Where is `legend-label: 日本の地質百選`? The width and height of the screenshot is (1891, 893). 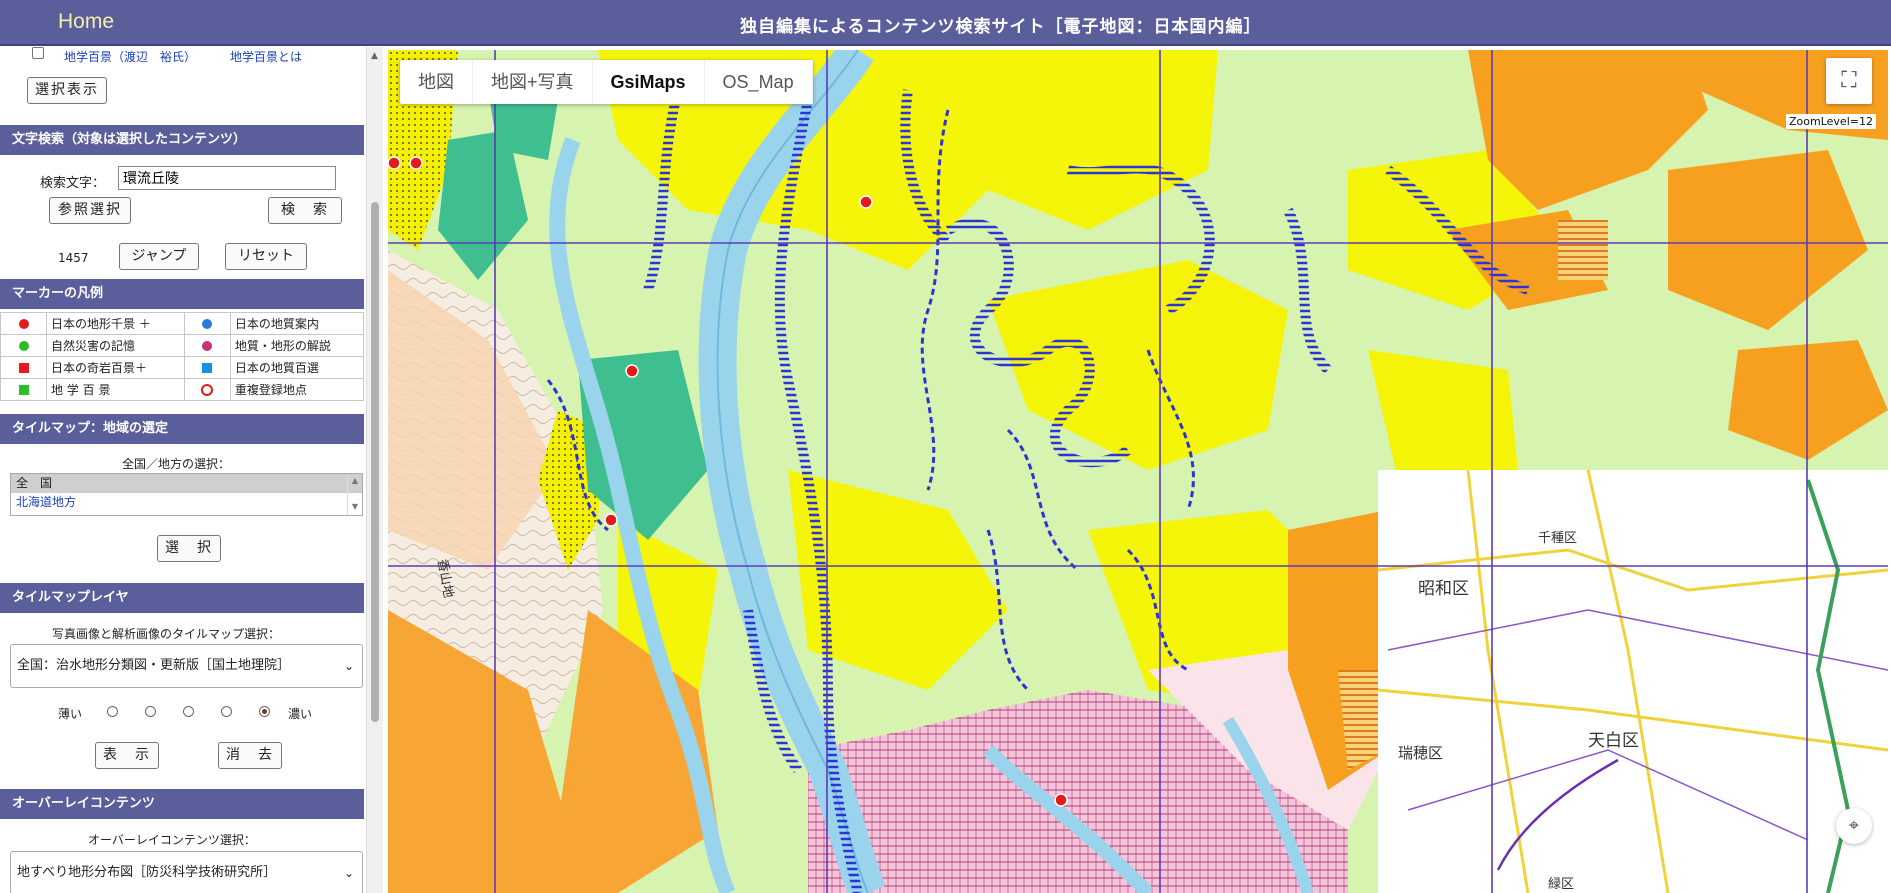 legend-label: 日本の地質百選 is located at coordinates (297, 367).